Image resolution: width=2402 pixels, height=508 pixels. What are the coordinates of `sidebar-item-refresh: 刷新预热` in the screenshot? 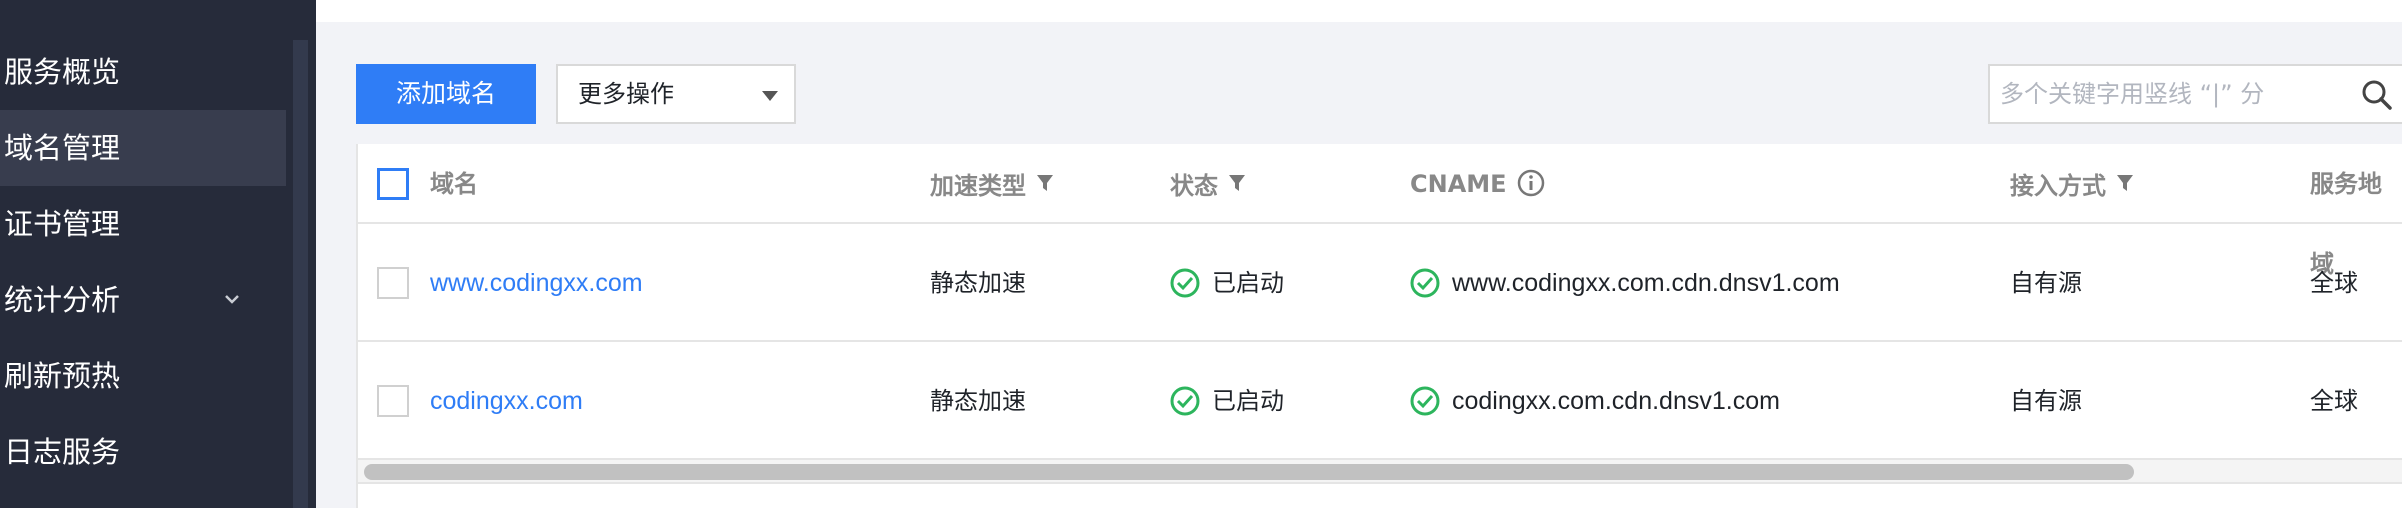 It's located at (143, 376).